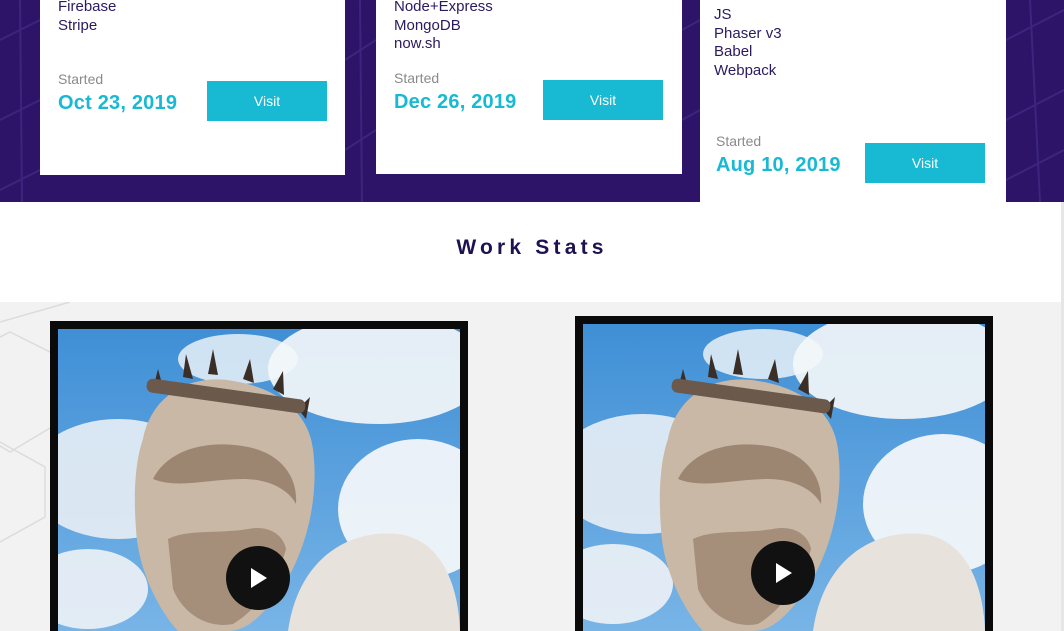 The height and width of the screenshot is (631, 1064). Describe the element at coordinates (443, 7) in the screenshot. I see `tech-item: Node+Express` at that location.